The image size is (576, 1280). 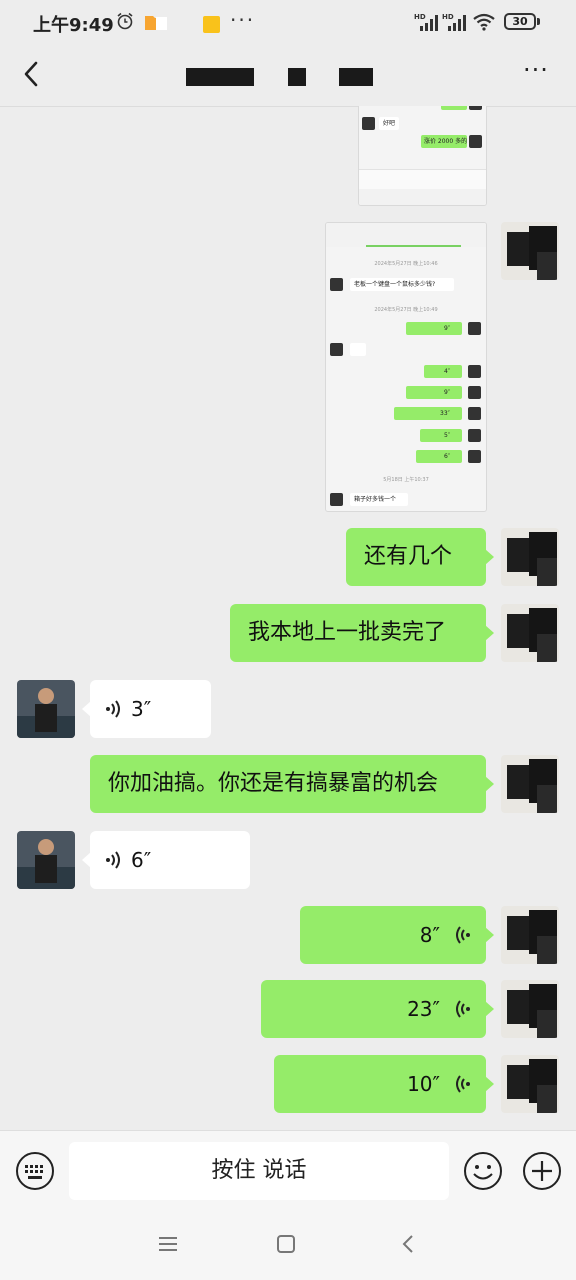 I want to click on mini-bubble: 涨价 2000 多的, so click(x=444, y=141).